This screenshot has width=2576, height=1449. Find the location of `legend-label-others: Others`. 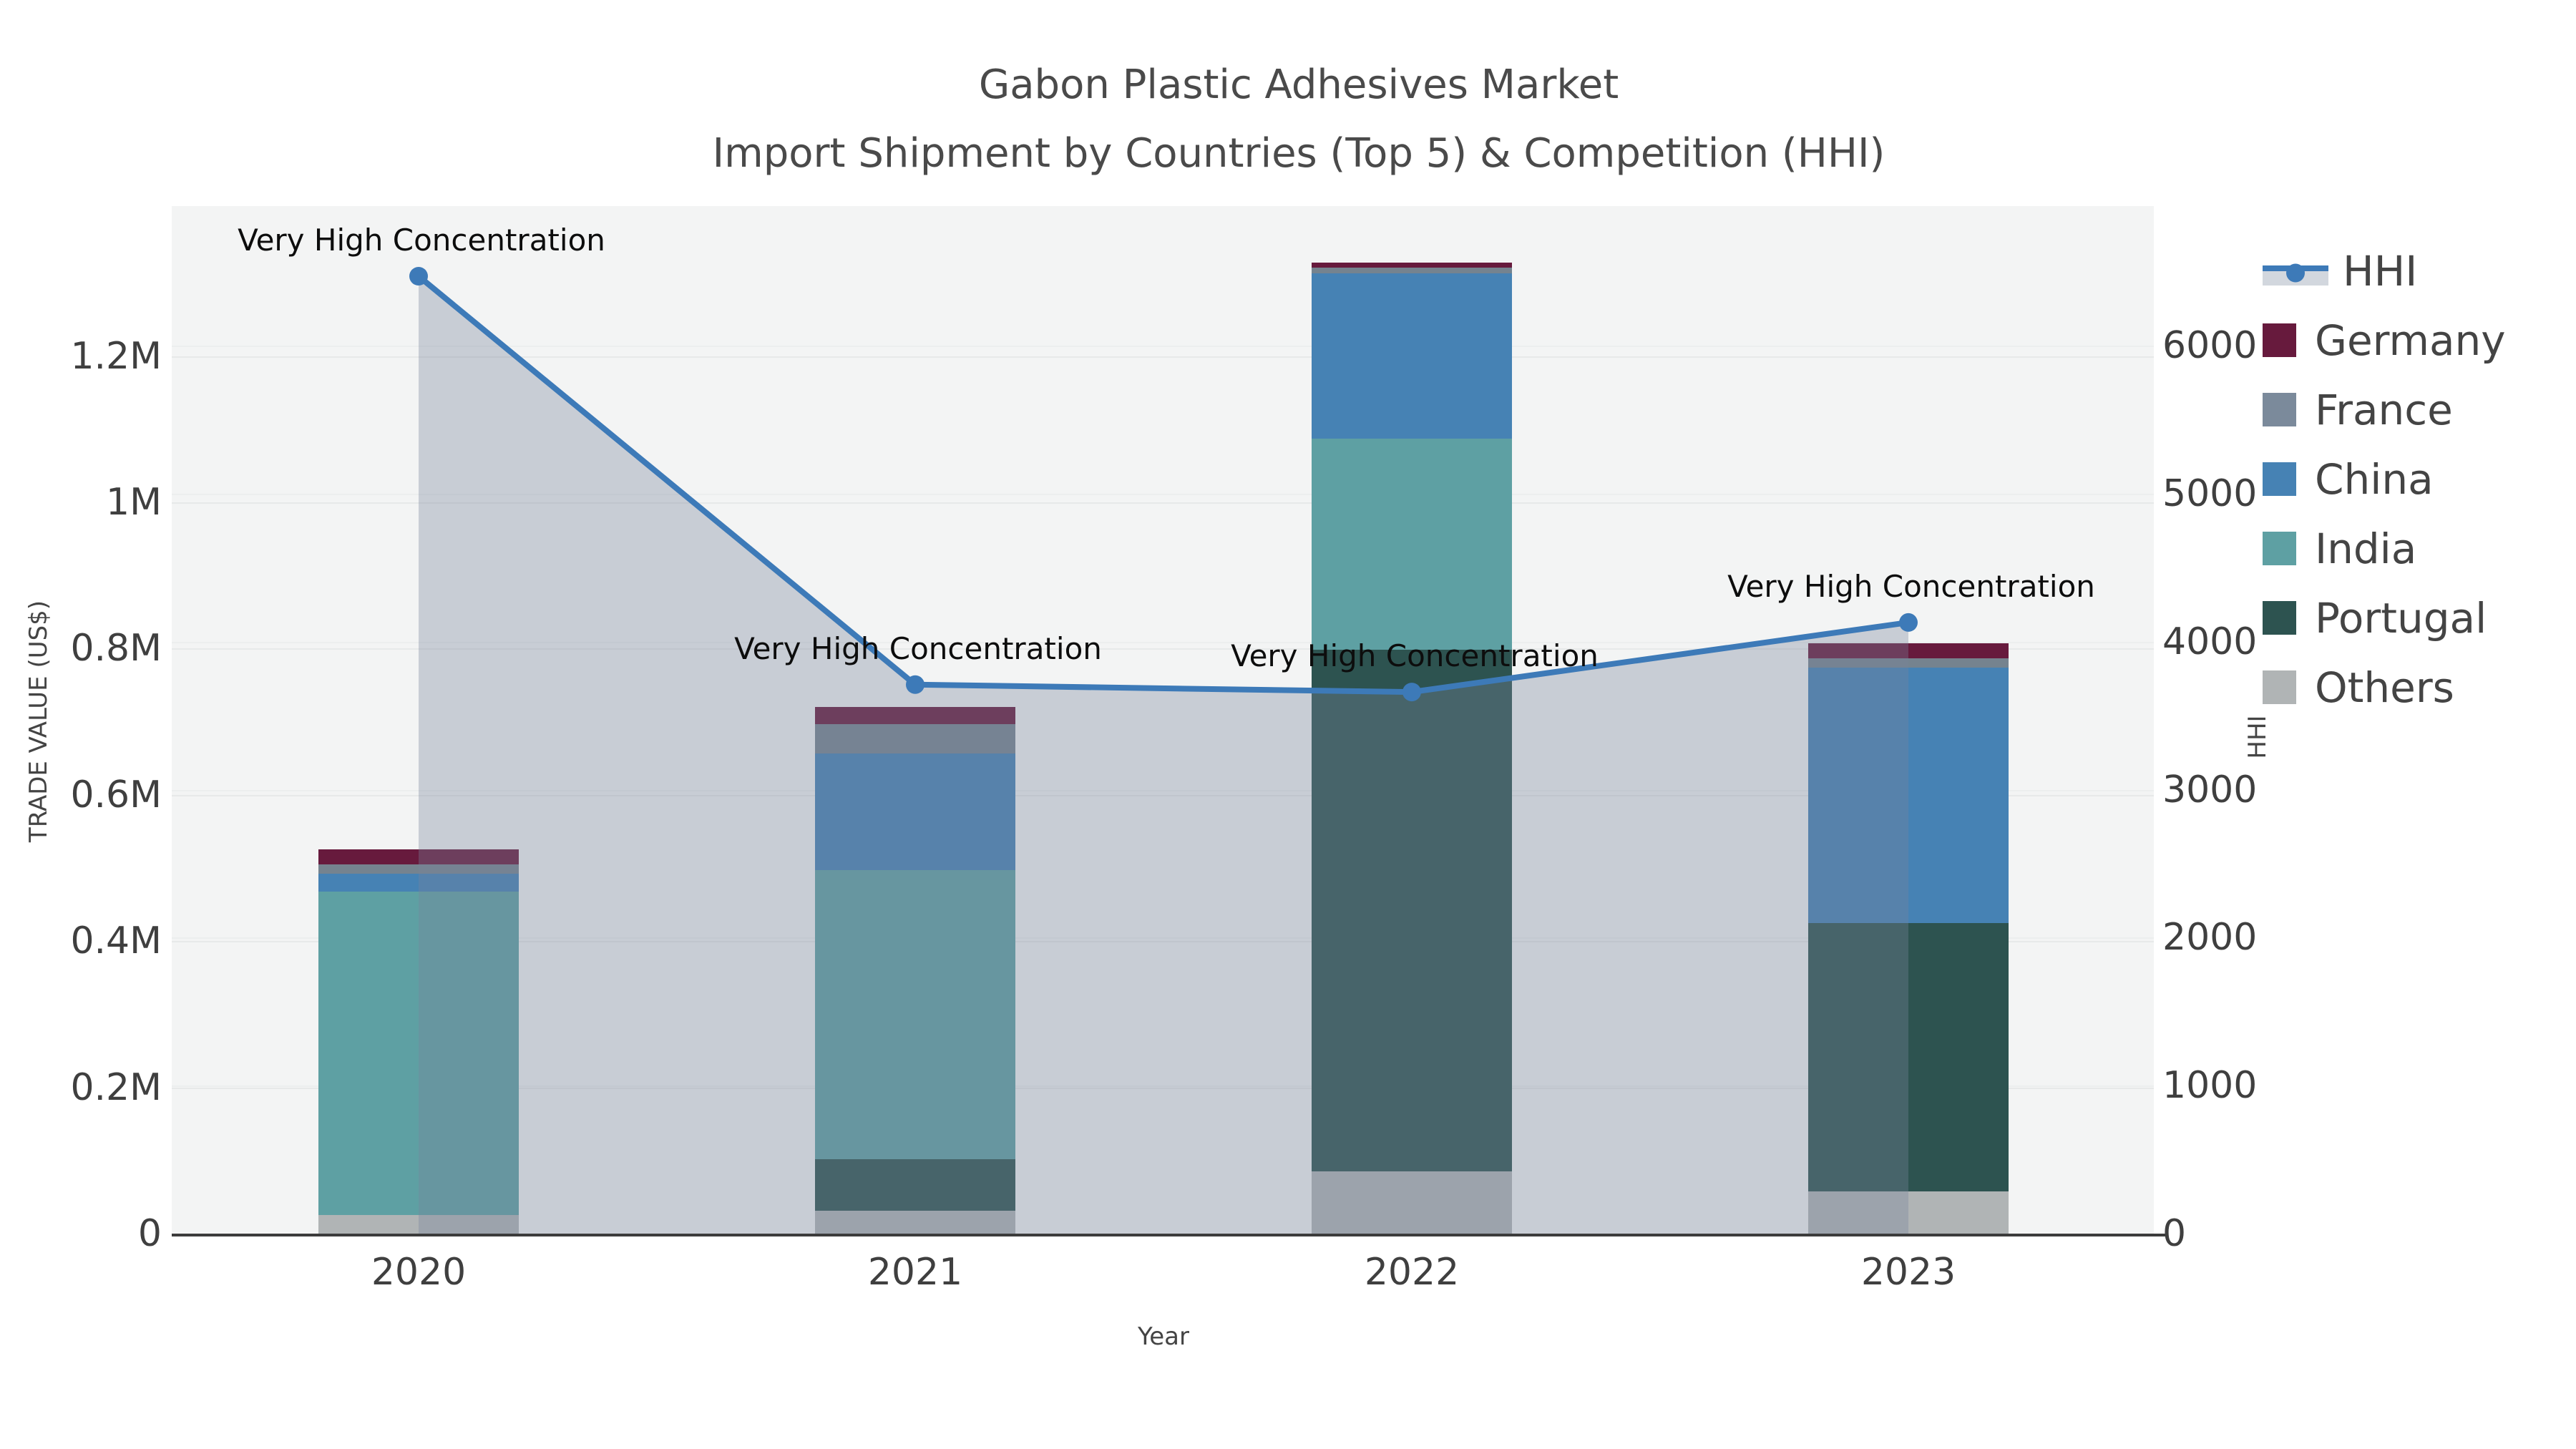

legend-label-others: Others is located at coordinates (2384, 687).